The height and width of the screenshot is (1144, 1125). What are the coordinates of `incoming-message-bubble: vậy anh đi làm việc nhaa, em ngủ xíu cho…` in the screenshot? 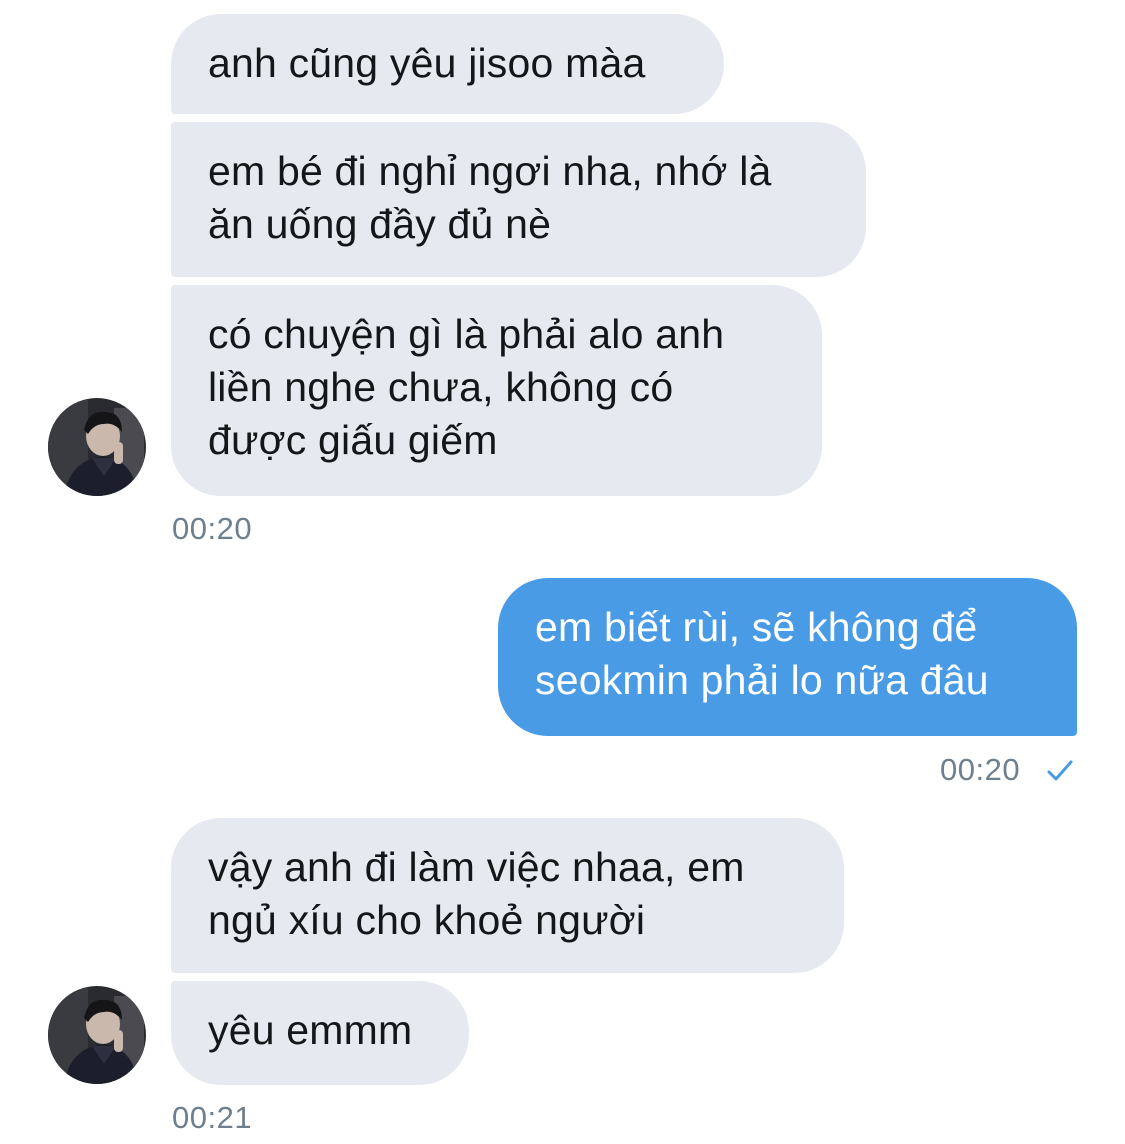 It's located at (507, 895).